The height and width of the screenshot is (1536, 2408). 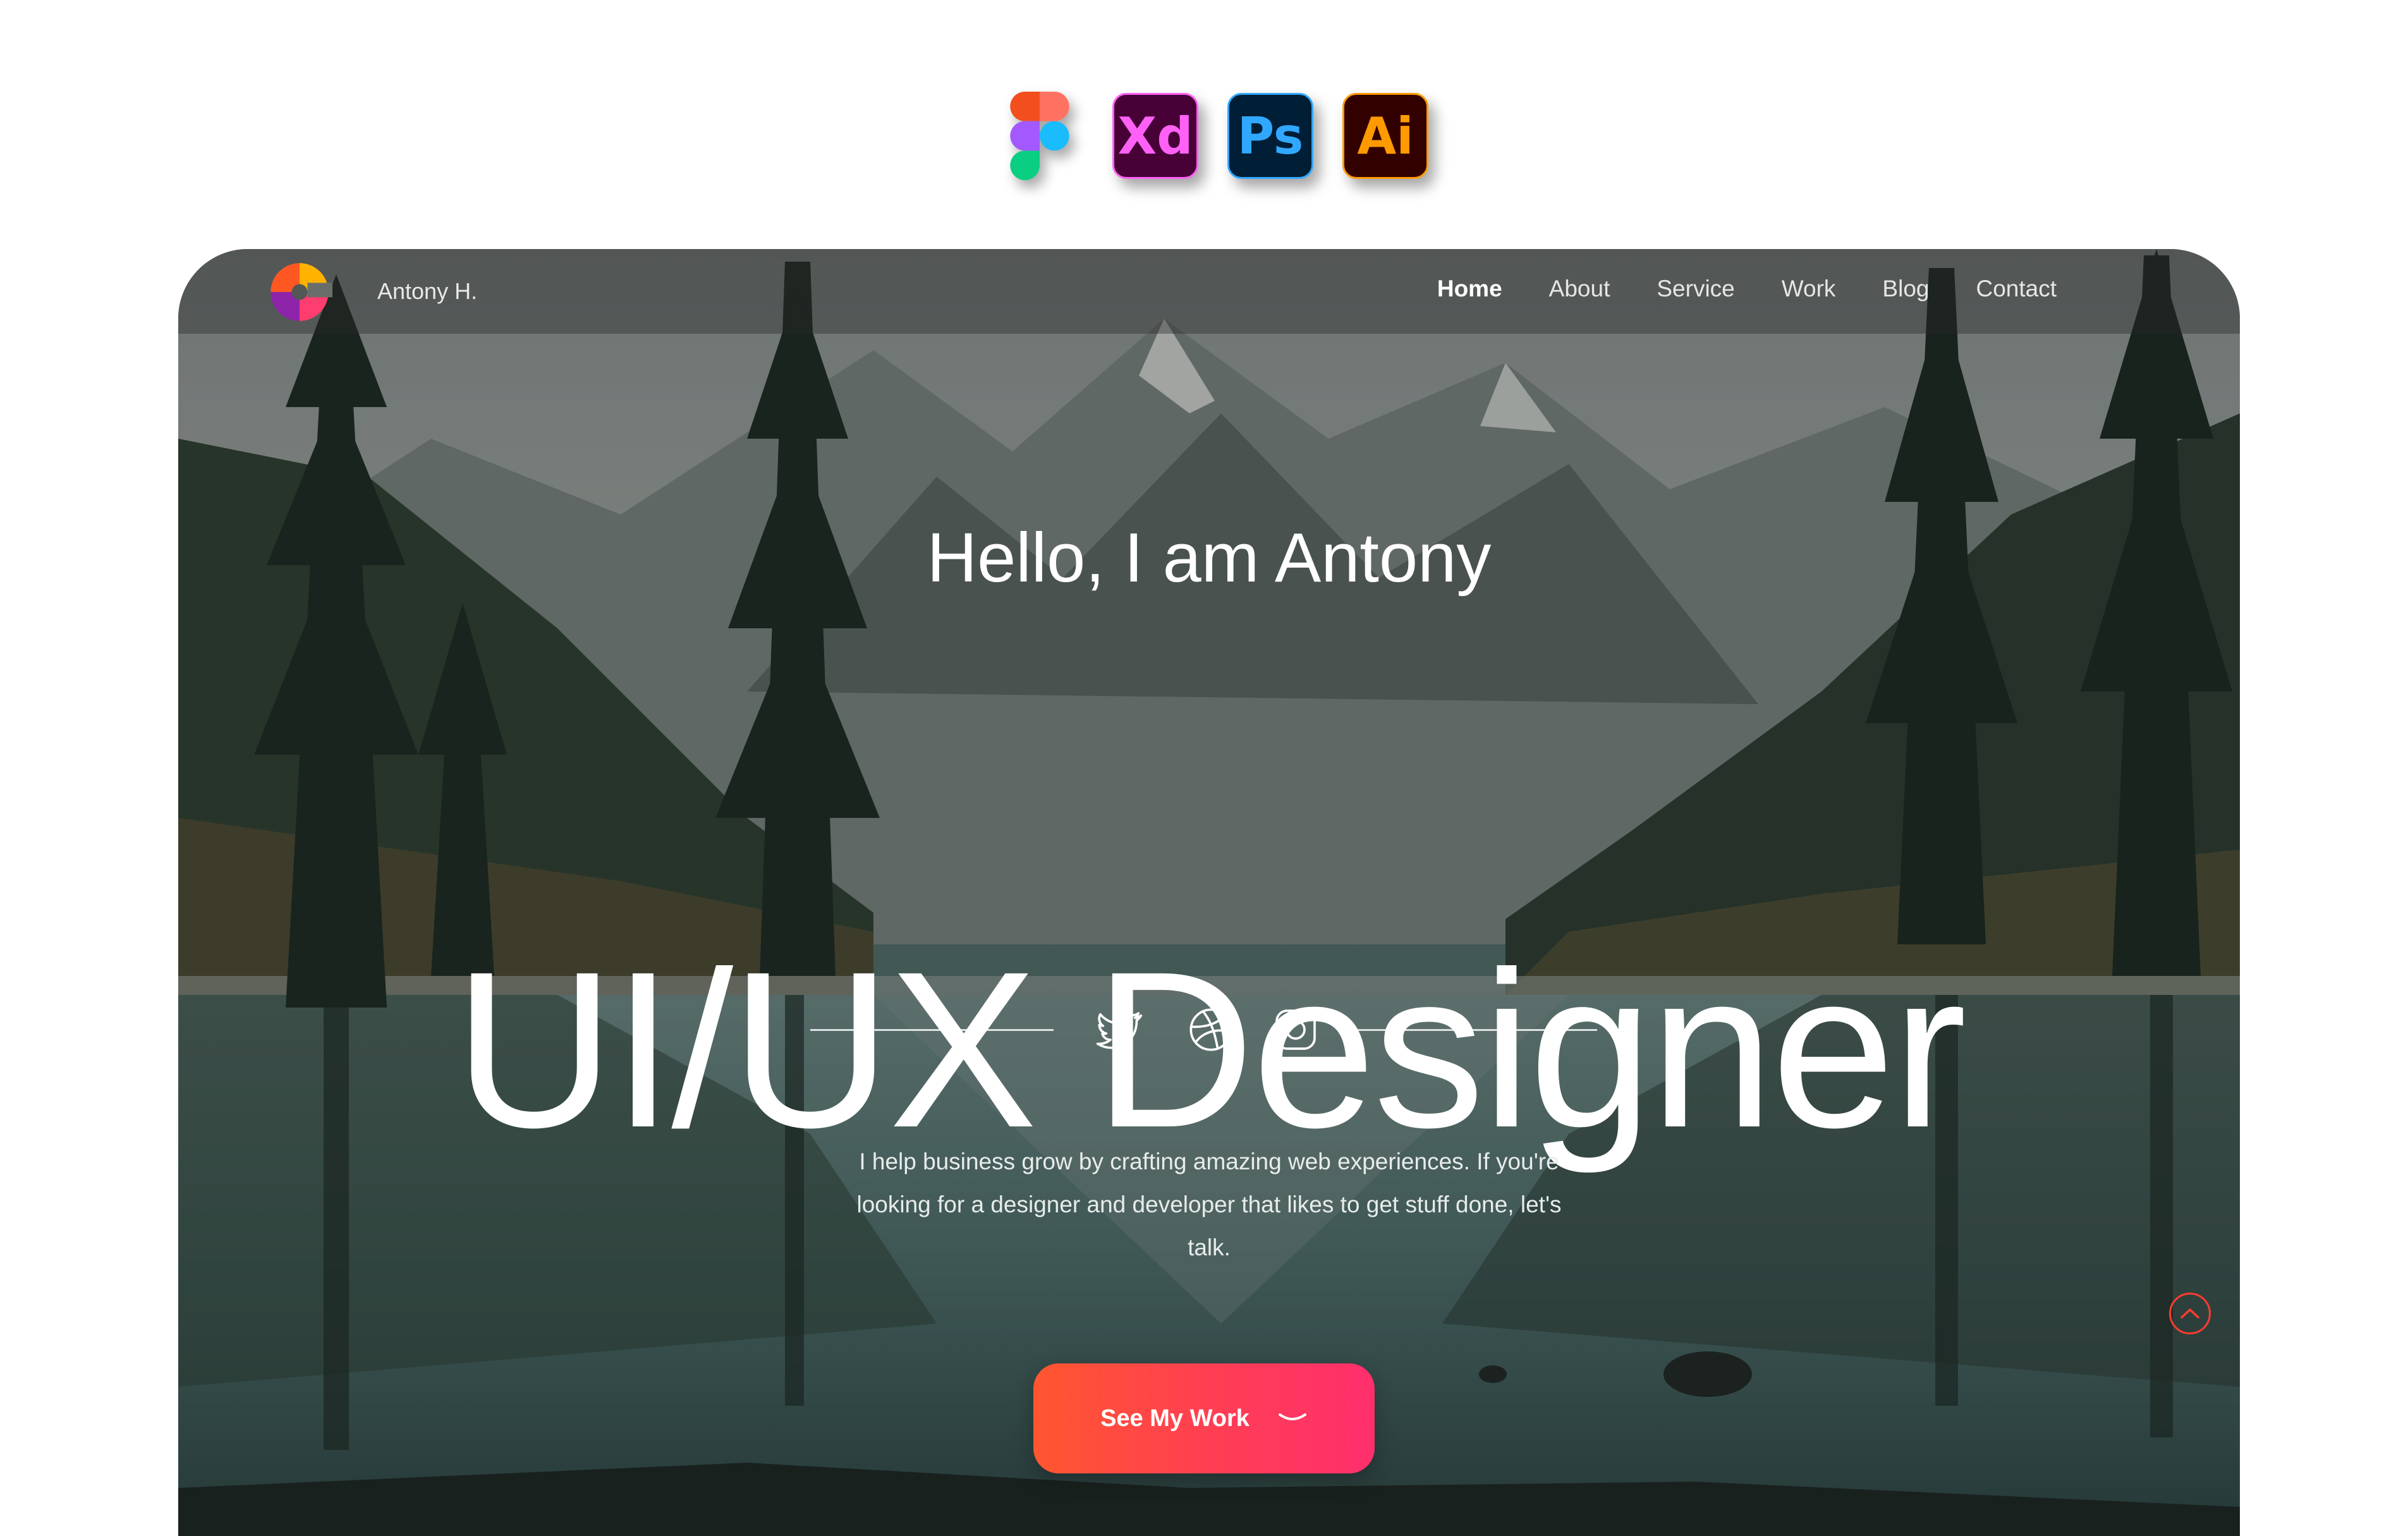 I want to click on nav-home: Home, so click(x=1469, y=289).